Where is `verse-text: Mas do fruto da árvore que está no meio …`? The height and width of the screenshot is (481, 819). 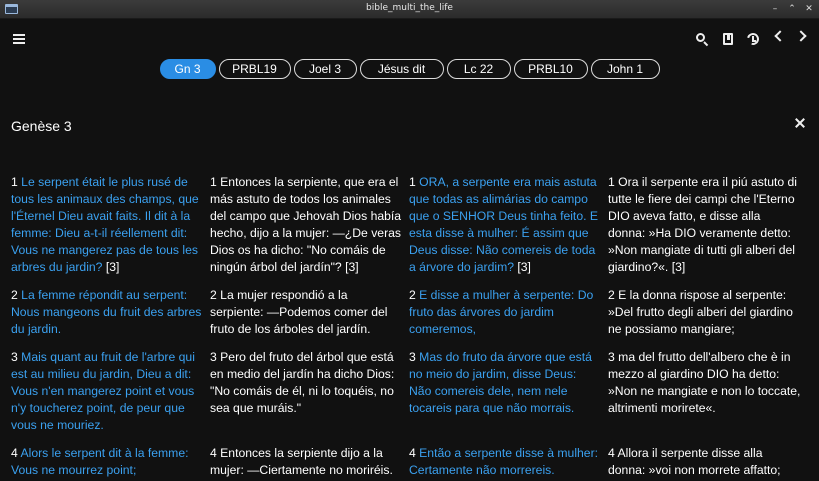 verse-text: Mas do fruto da árvore que está no meio … is located at coordinates (500, 382).